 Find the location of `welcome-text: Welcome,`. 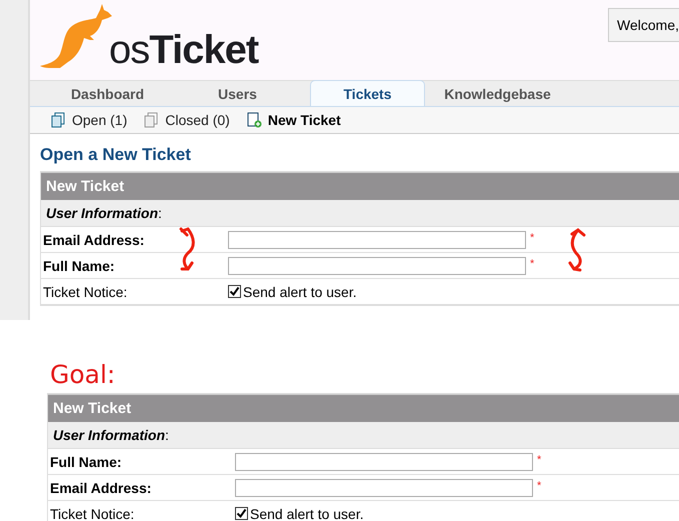

welcome-text: Welcome, is located at coordinates (643, 25).